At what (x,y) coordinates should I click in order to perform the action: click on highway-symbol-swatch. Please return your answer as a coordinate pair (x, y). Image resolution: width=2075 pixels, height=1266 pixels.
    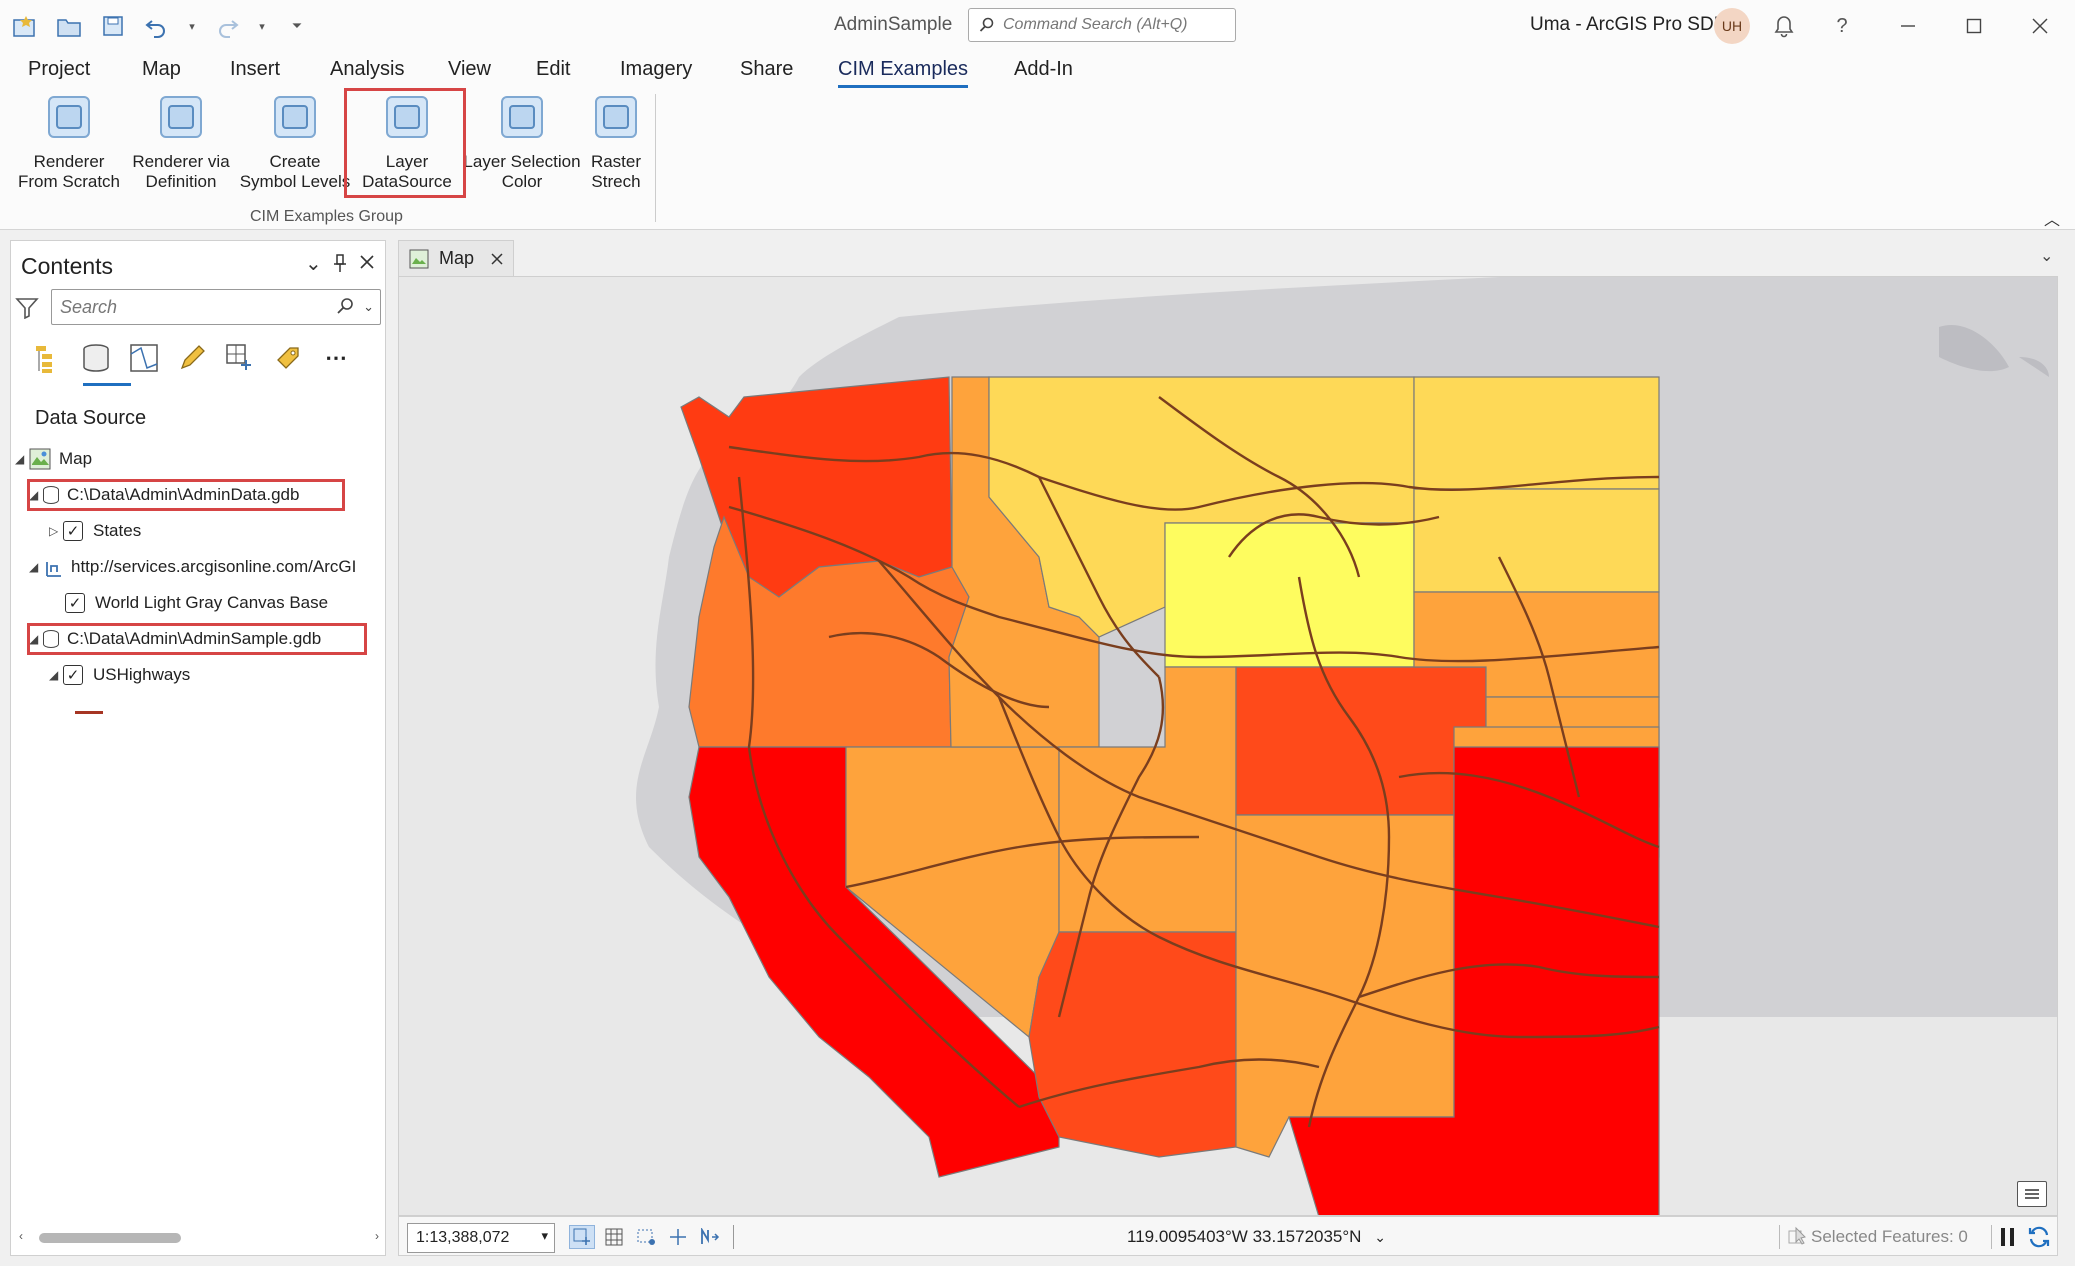
    Looking at the image, I should click on (89, 712).